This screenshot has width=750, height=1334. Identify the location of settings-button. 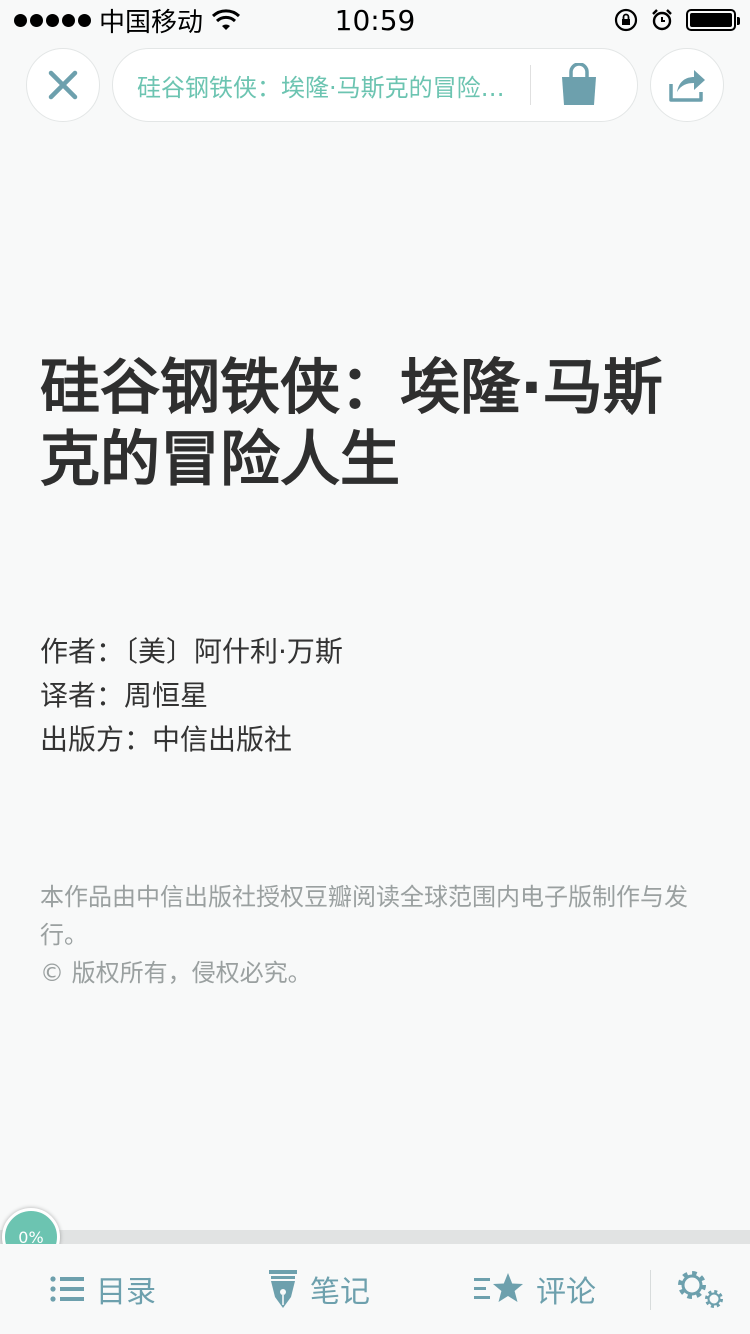
(700, 1289).